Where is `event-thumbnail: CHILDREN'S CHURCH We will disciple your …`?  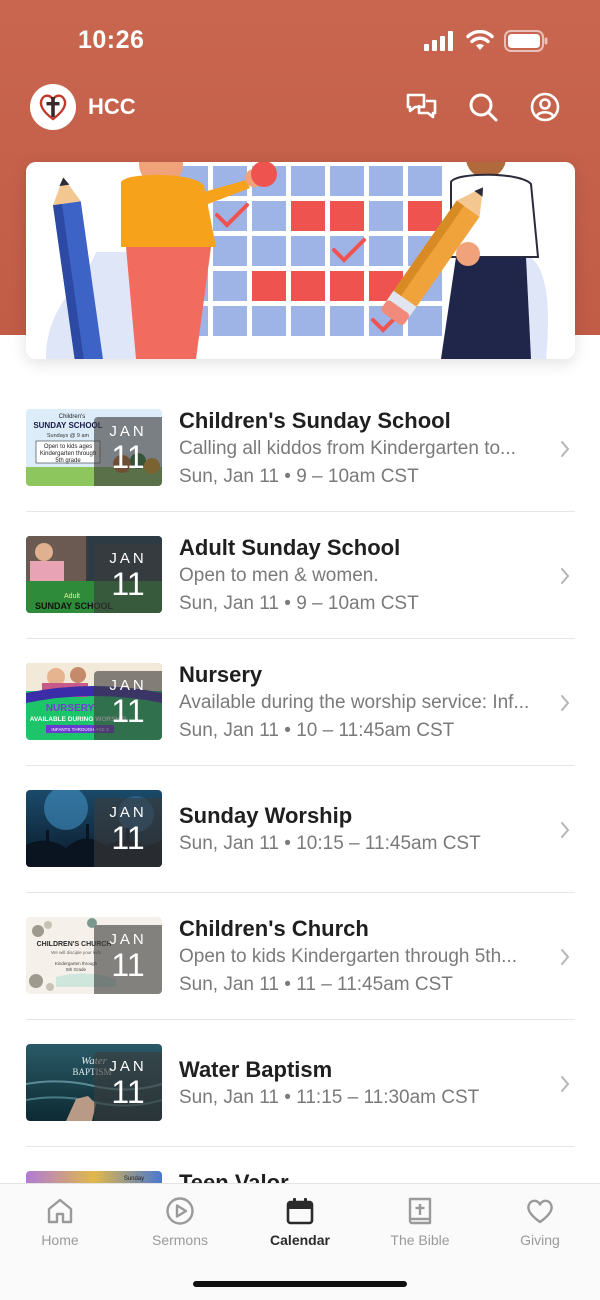
event-thumbnail: CHILDREN'S CHURCH We will disciple your … is located at coordinates (94, 955).